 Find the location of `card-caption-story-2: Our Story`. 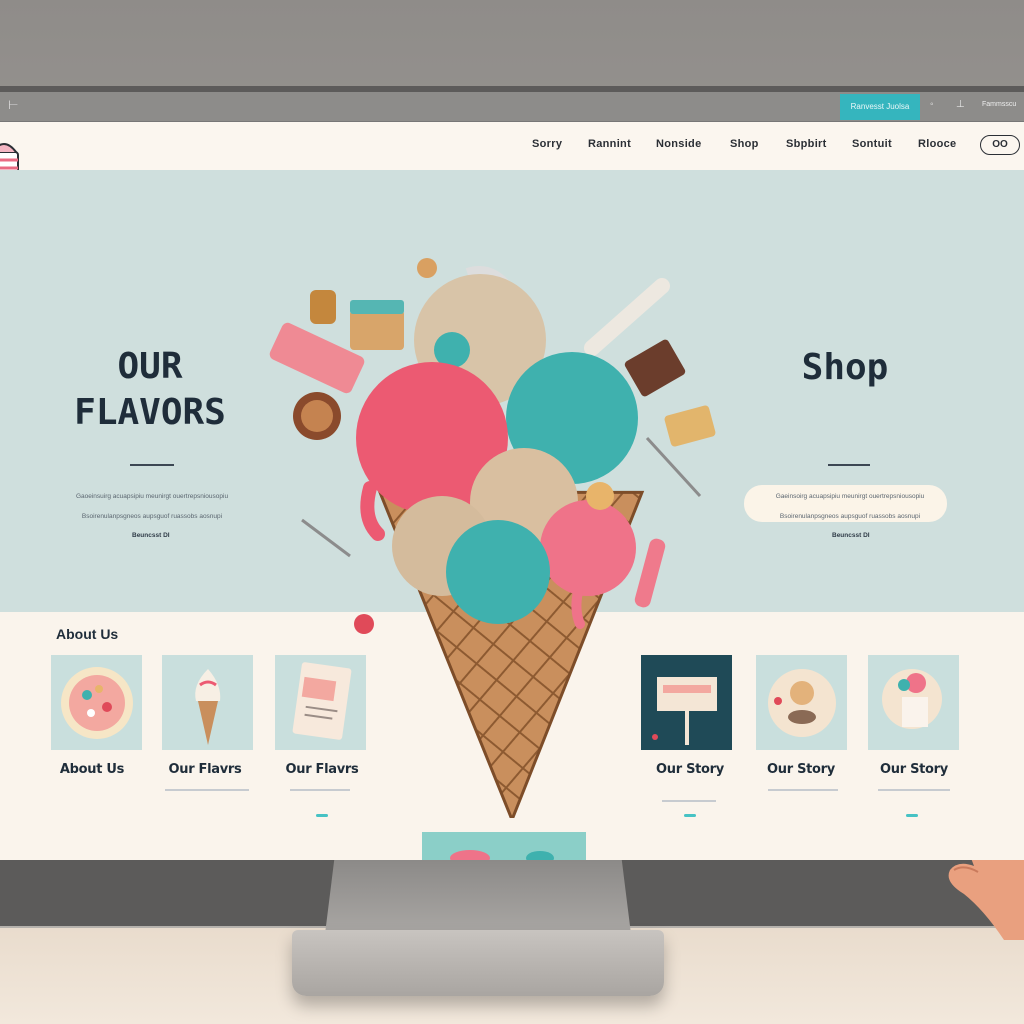

card-caption-story-2: Our Story is located at coordinates (801, 769).